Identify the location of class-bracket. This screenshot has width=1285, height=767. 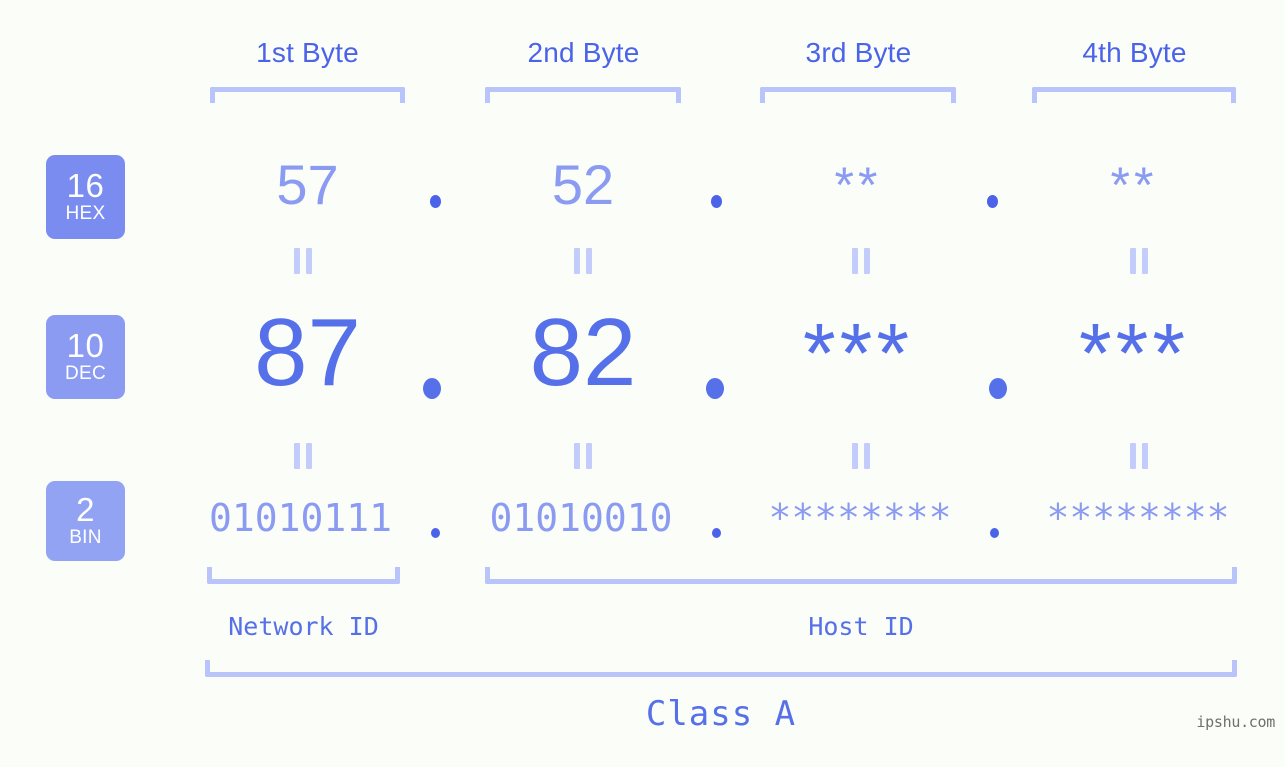
(721, 668).